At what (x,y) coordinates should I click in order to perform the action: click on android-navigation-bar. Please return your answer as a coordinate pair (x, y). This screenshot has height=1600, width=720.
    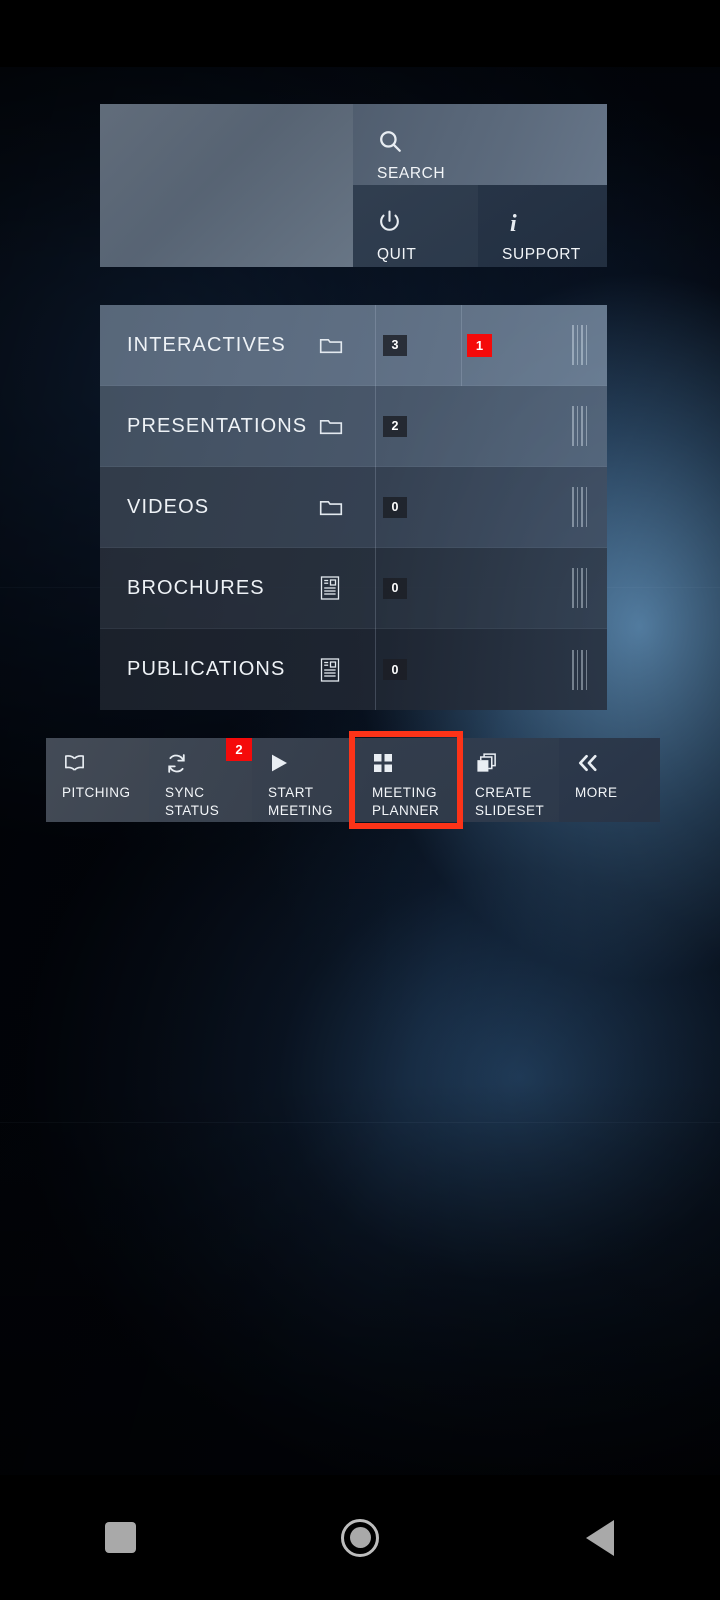
    Looking at the image, I should click on (360, 1537).